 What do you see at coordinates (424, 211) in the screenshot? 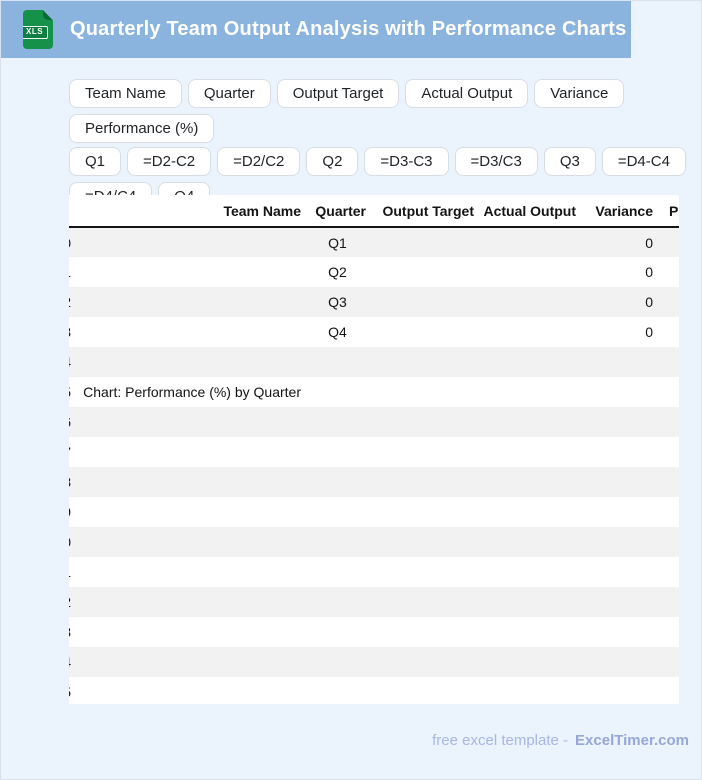
I see `column-header-target: Output Target` at bounding box center [424, 211].